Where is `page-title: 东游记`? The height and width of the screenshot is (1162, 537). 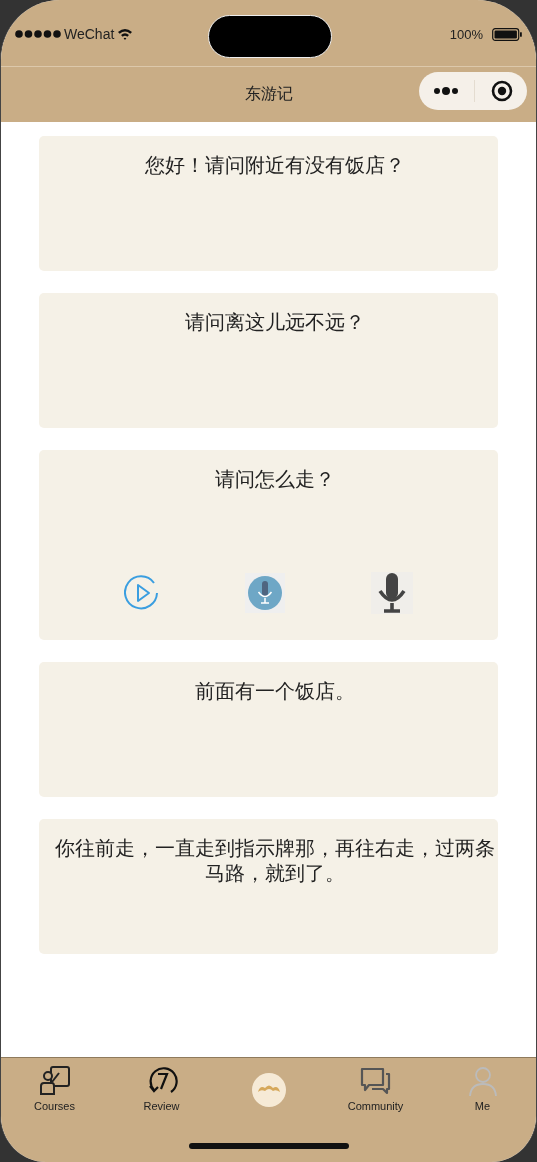 page-title: 东游记 is located at coordinates (268, 94).